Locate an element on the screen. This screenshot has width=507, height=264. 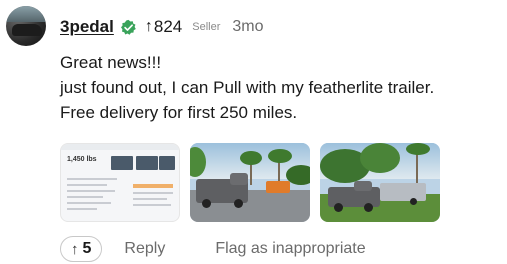
avatar-sky is located at coordinates (26, 14).